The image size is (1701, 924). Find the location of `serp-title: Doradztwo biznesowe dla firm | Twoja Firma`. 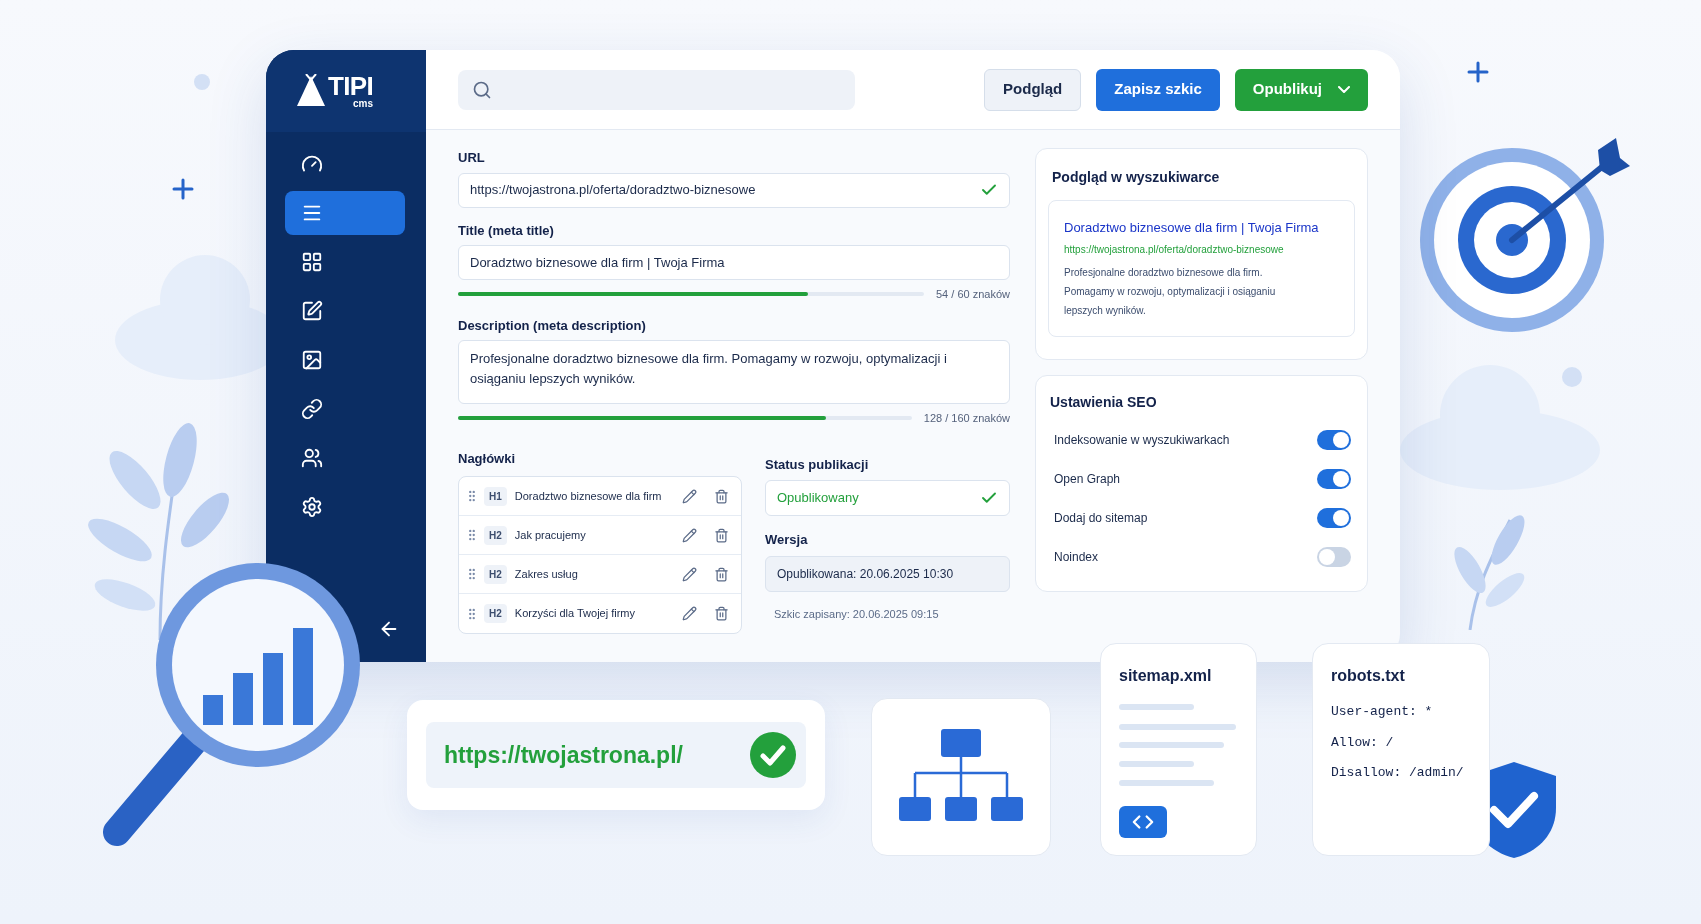

serp-title: Doradztwo biznesowe dla firm | Twoja Firma is located at coordinates (1201, 228).